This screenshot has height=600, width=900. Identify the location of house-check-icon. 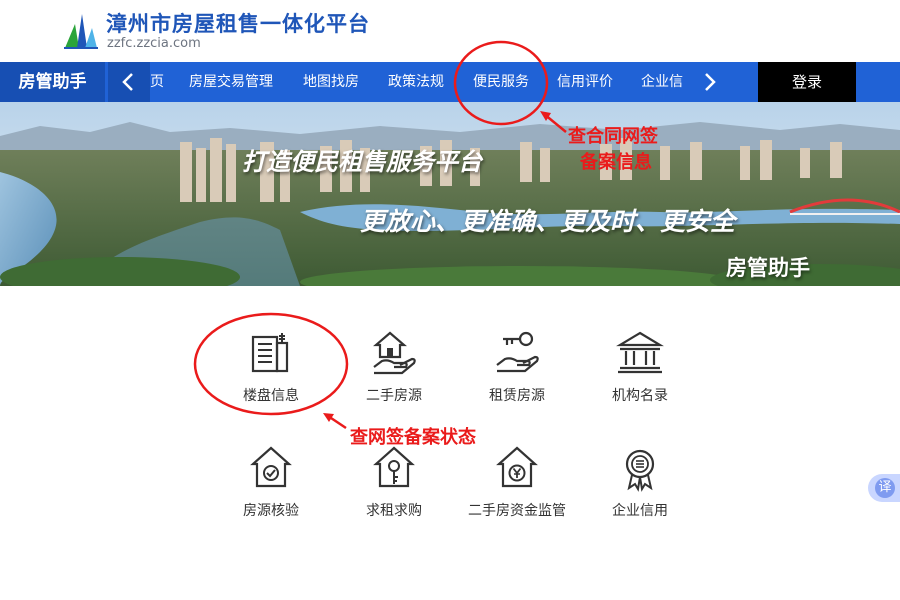
(271, 467).